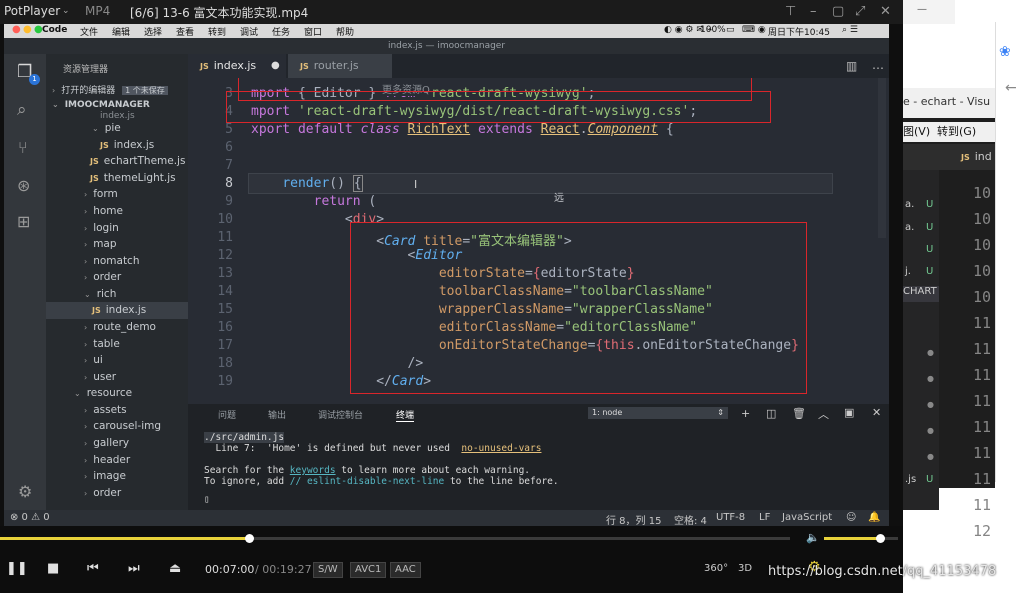 This screenshot has height=593, width=1025. I want to click on tree-item: index.js, so click(117, 116).